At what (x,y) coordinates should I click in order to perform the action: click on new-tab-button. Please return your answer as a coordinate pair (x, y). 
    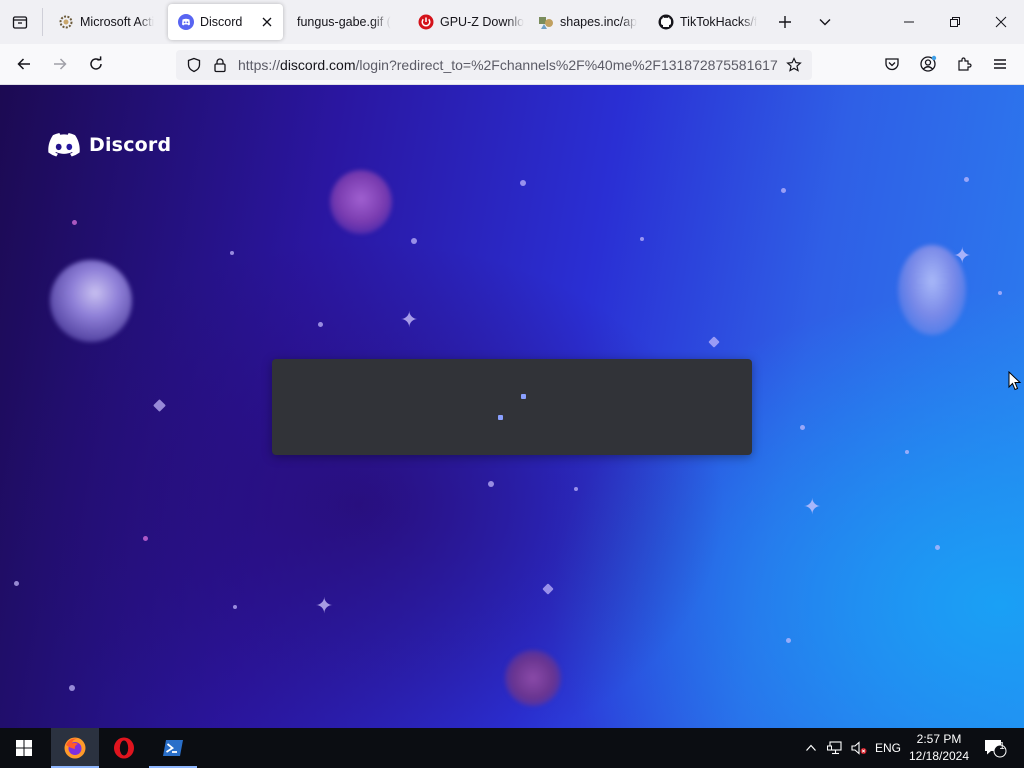
    Looking at the image, I should click on (785, 22).